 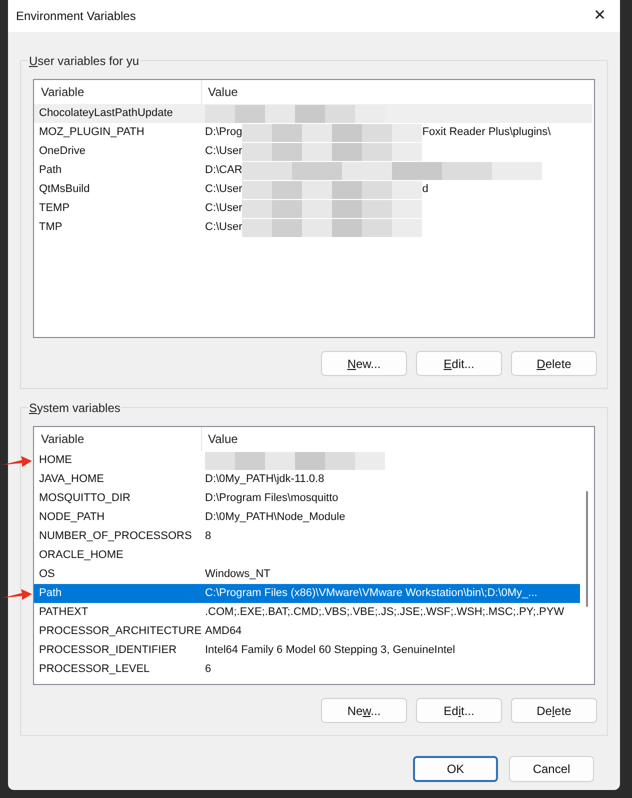 I want to click on variable-row: PROCESSOR_ARCHITECTURE AMD64, so click(x=307, y=631).